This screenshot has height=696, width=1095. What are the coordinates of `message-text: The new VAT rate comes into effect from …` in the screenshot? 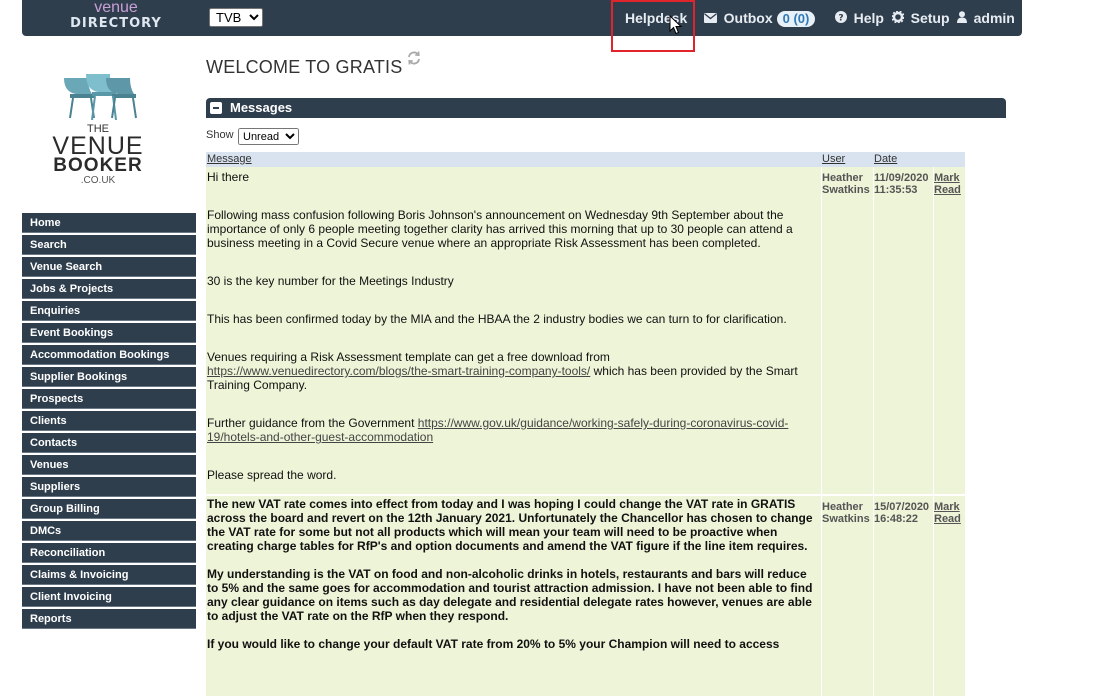 It's located at (510, 525).